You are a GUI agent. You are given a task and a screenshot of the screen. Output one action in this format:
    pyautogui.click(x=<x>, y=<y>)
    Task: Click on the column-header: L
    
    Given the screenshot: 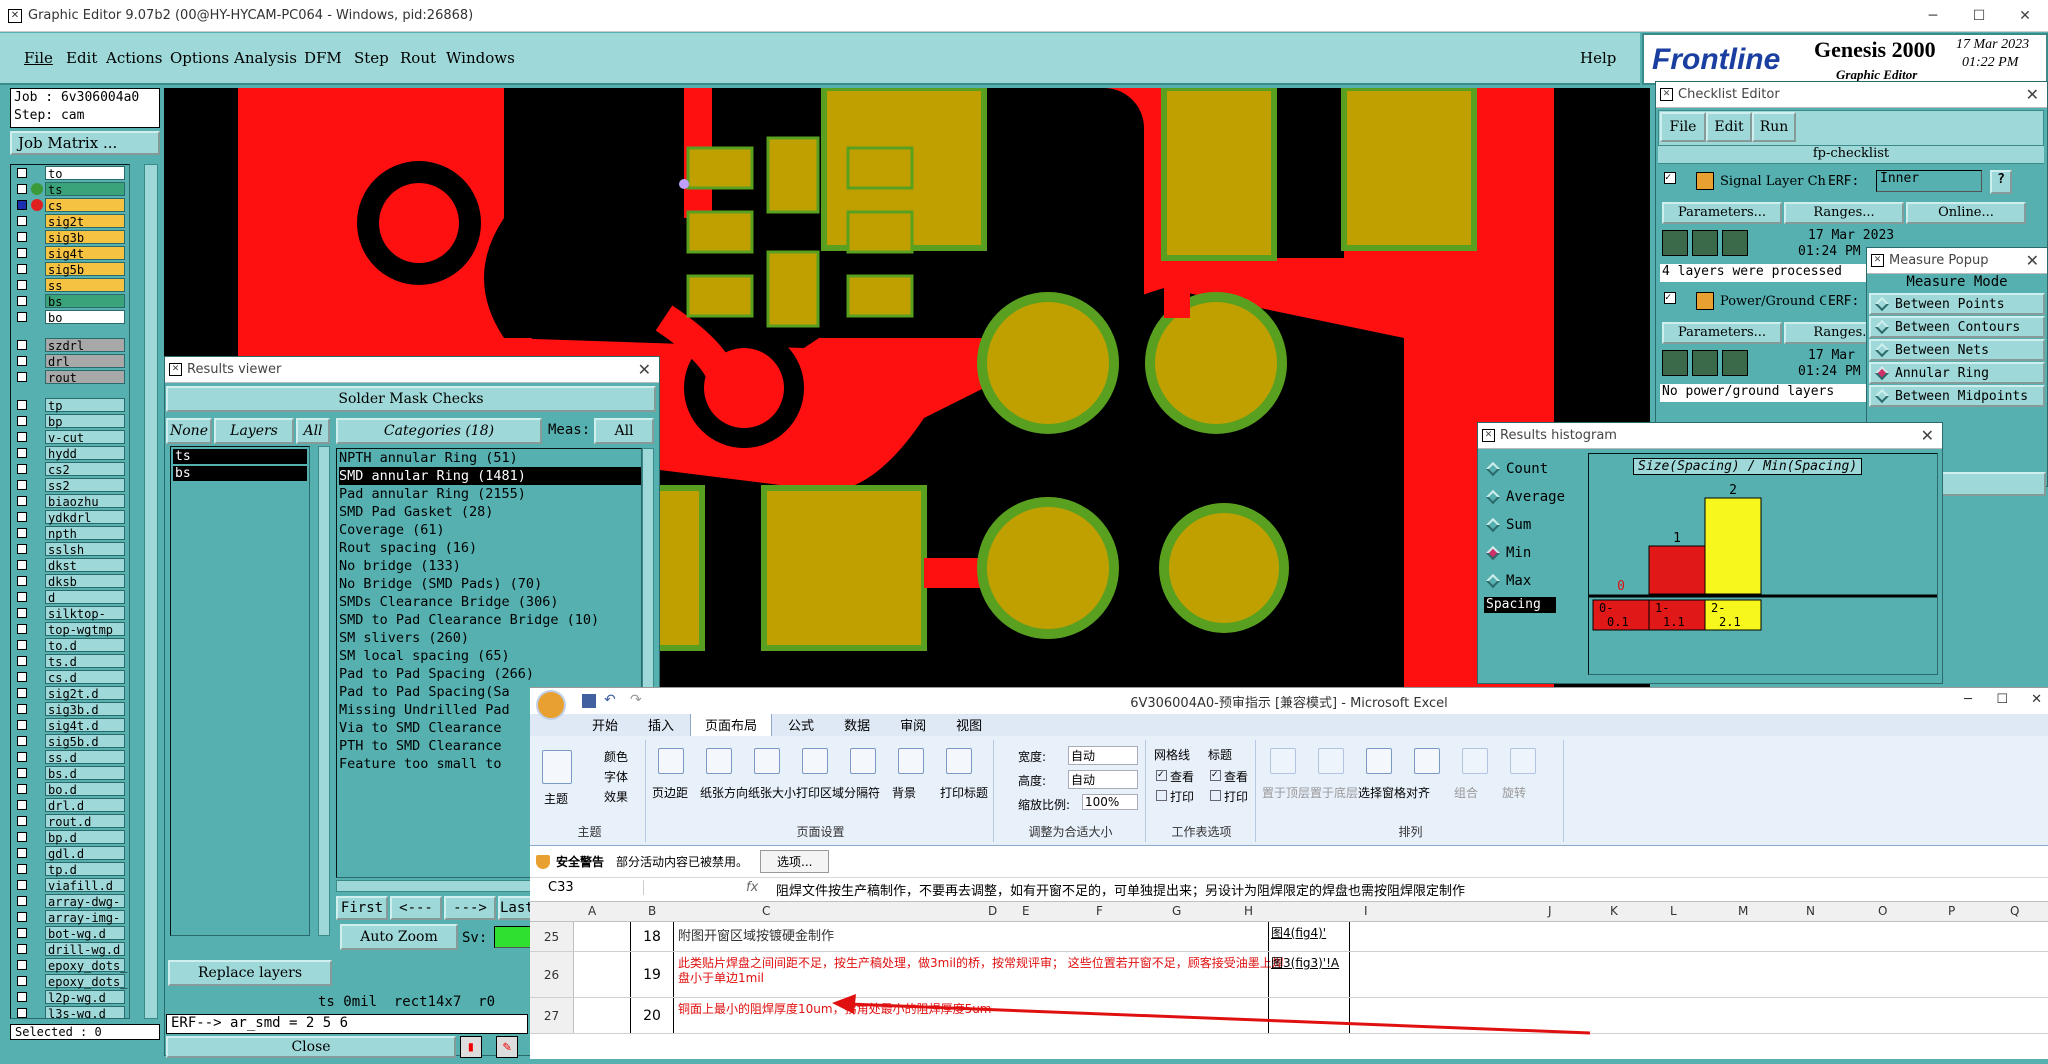 What is the action you would take?
    pyautogui.click(x=1673, y=911)
    